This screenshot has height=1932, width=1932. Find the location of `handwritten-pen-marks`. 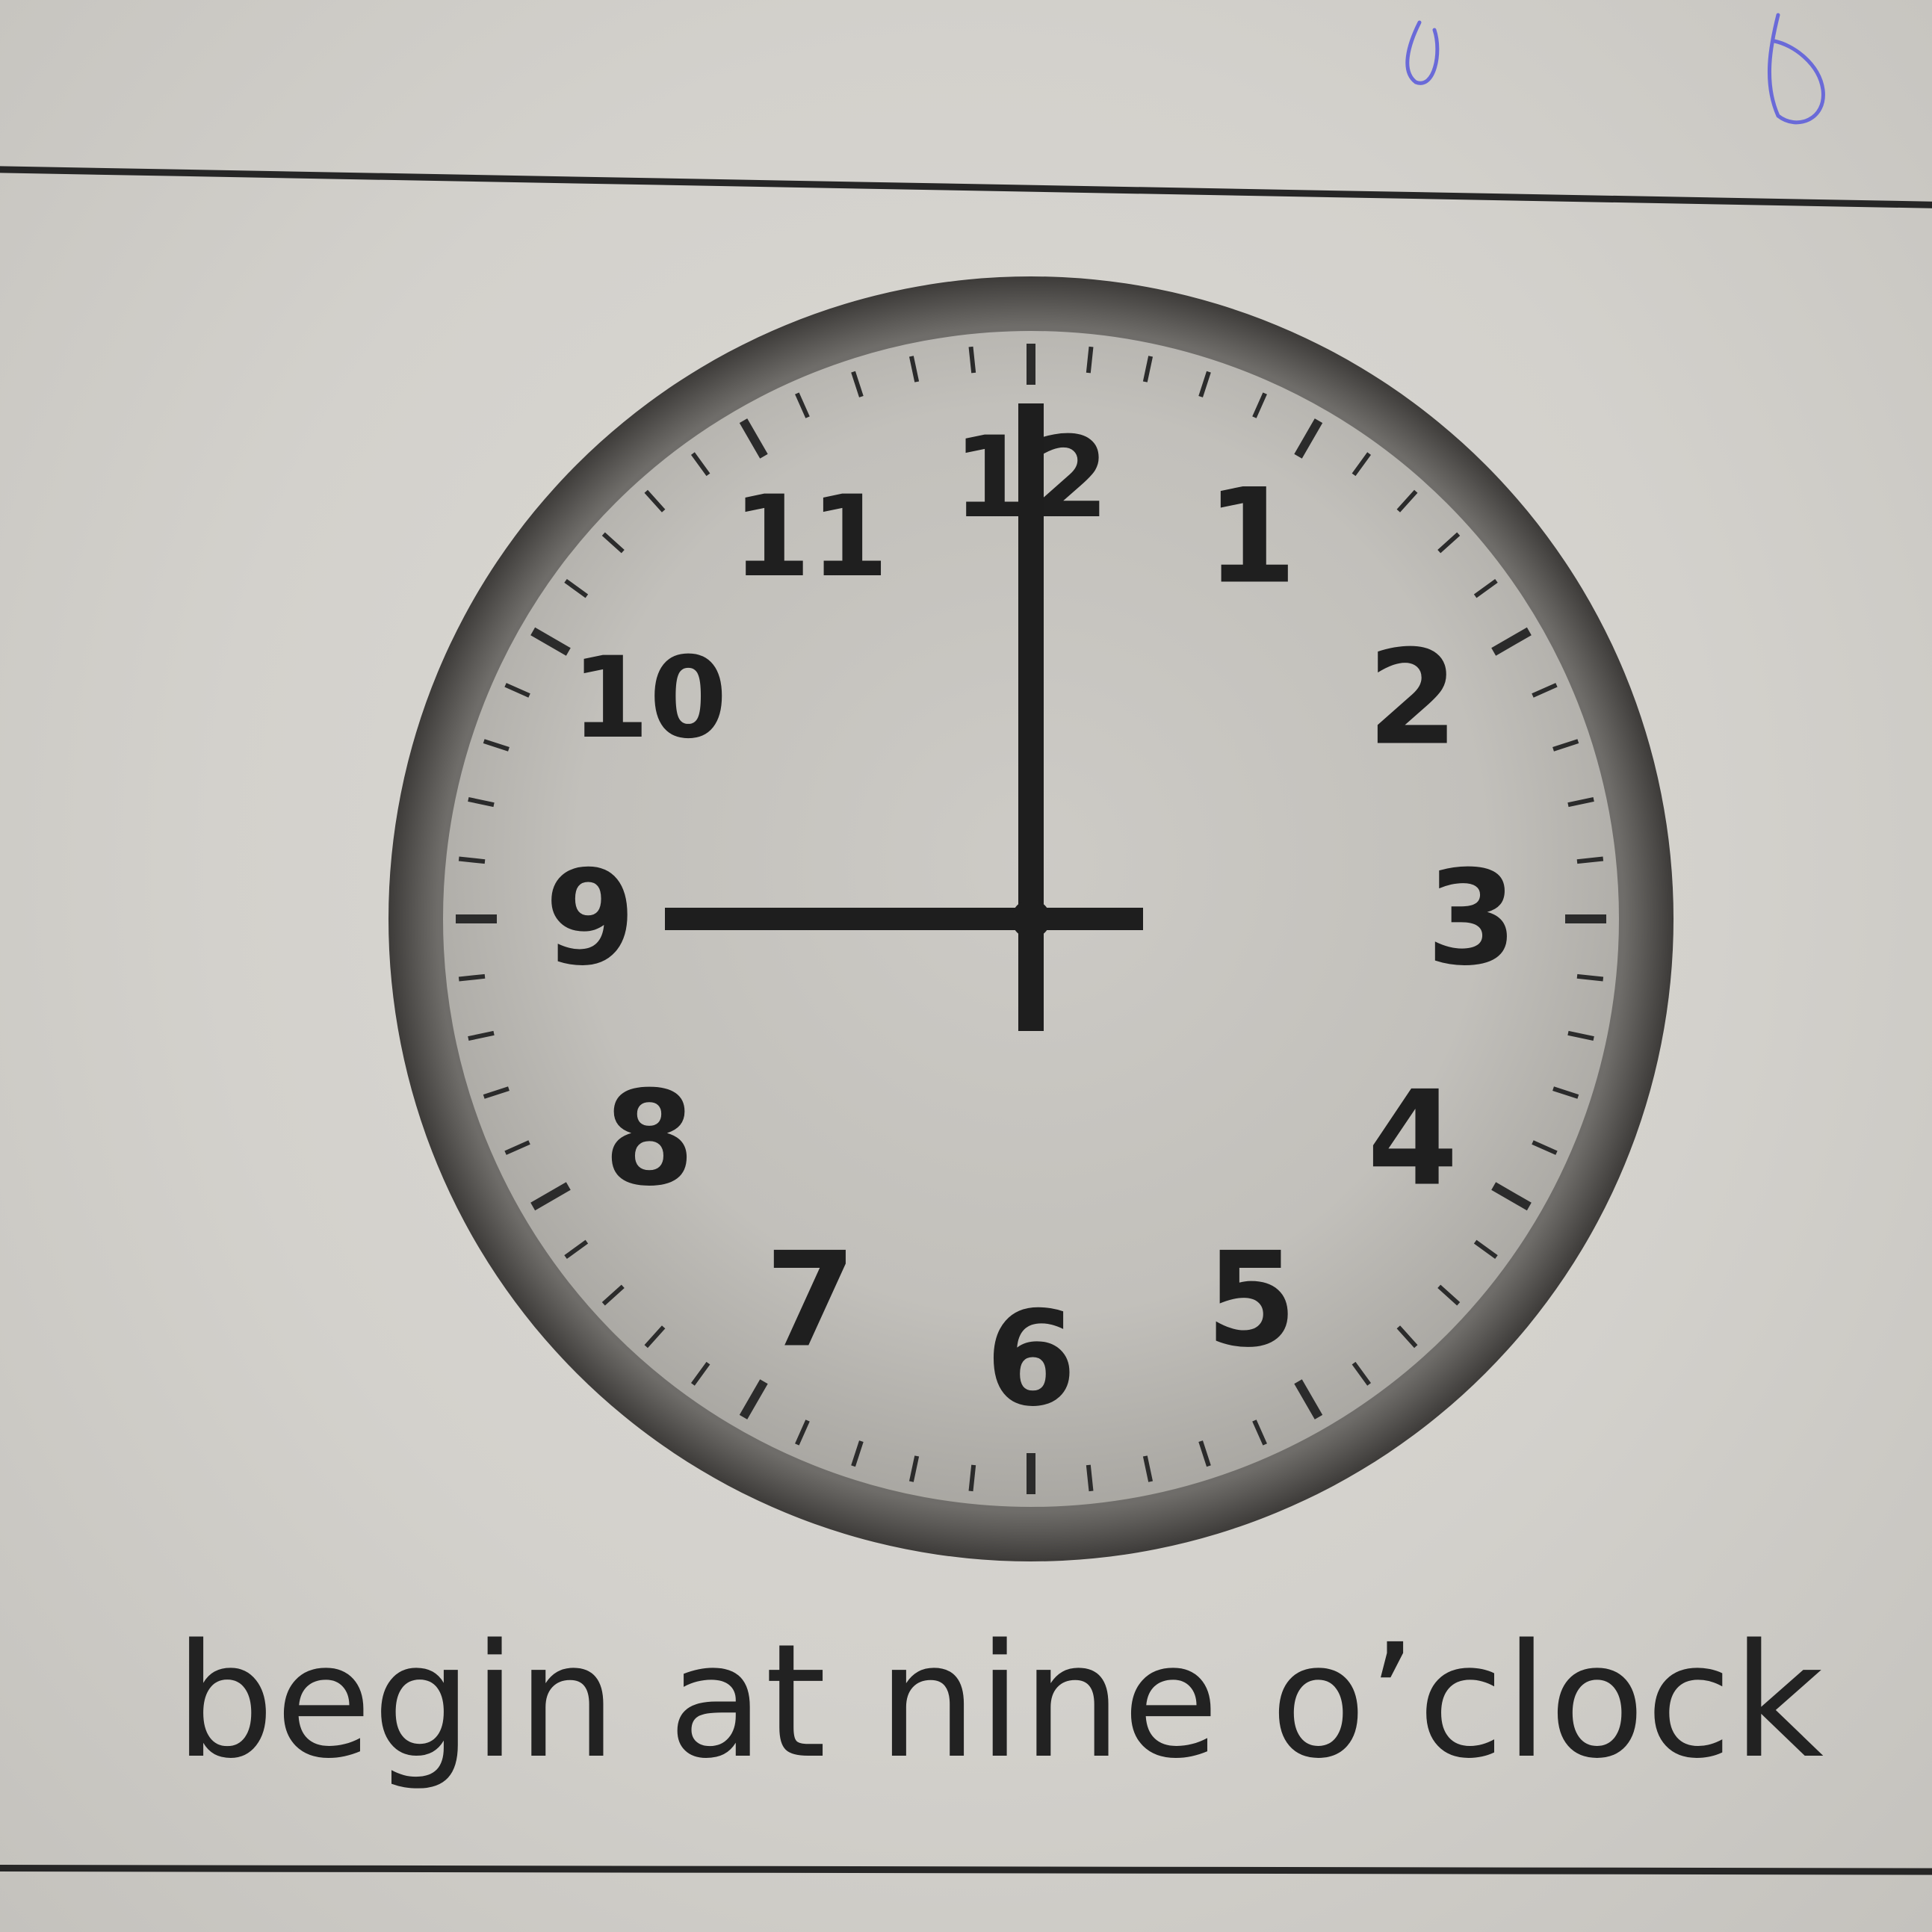

handwritten-pen-marks is located at coordinates (1615, 69).